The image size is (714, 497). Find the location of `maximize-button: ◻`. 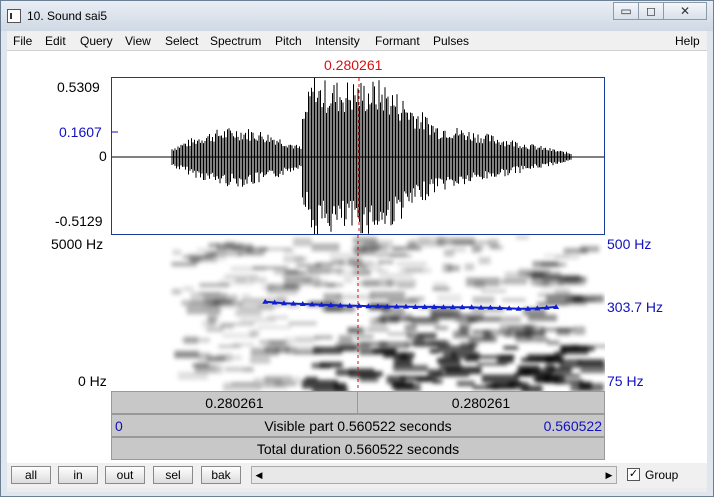

maximize-button: ◻ is located at coordinates (651, 11).